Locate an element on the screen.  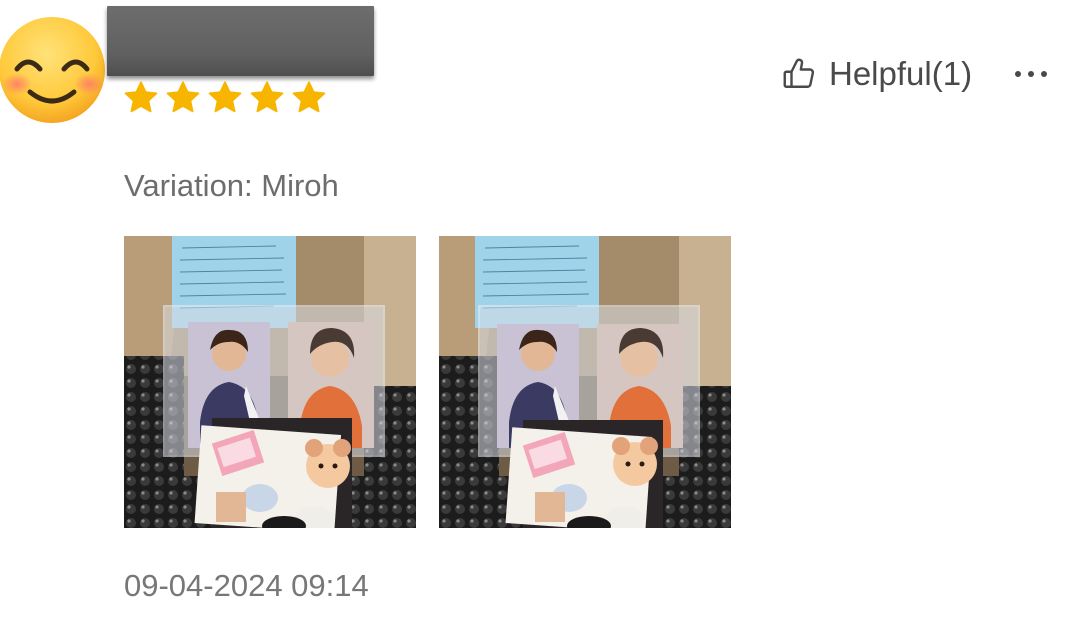
thumbs-up-outline-icon is located at coordinates (799, 73).